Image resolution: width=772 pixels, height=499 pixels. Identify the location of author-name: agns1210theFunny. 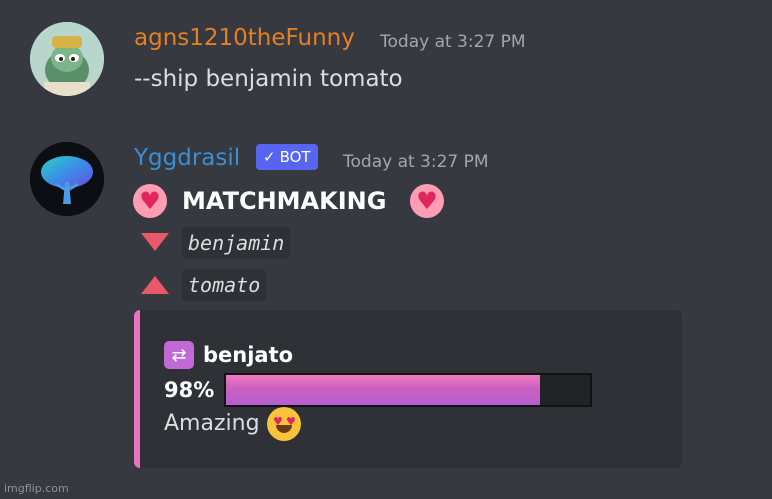
(244, 38).